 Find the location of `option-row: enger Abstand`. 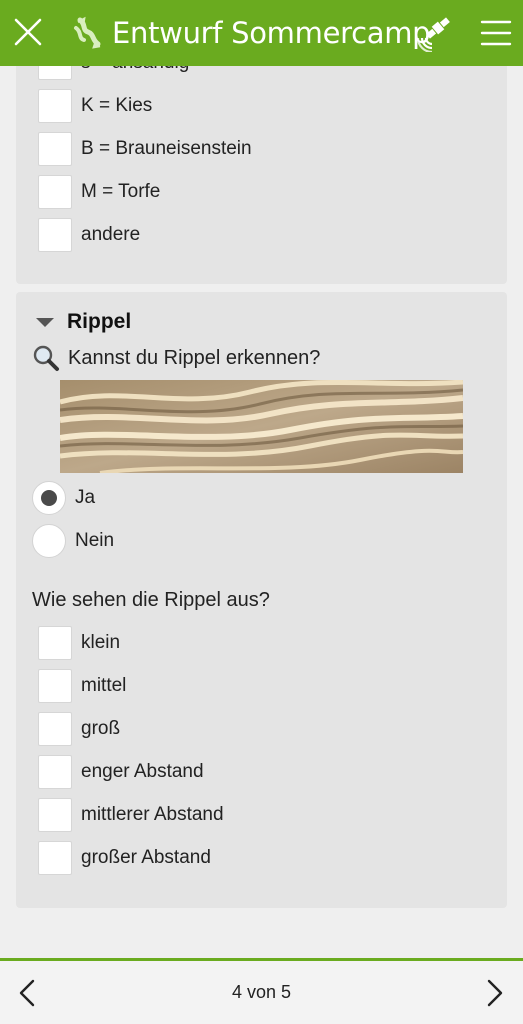

option-row: enger Abstand is located at coordinates (121, 772).